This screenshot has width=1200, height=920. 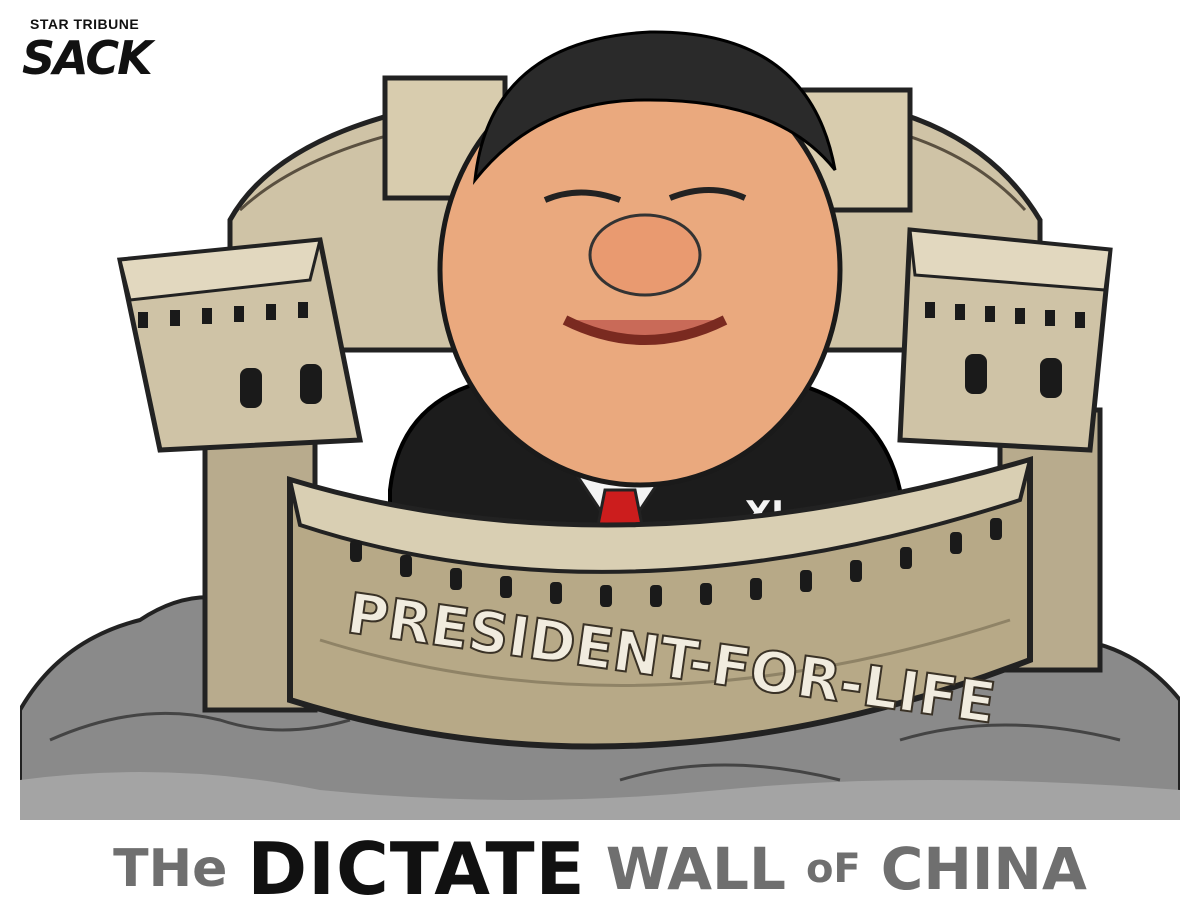 I want to click on caption-word-the: THe, so click(x=170, y=868).